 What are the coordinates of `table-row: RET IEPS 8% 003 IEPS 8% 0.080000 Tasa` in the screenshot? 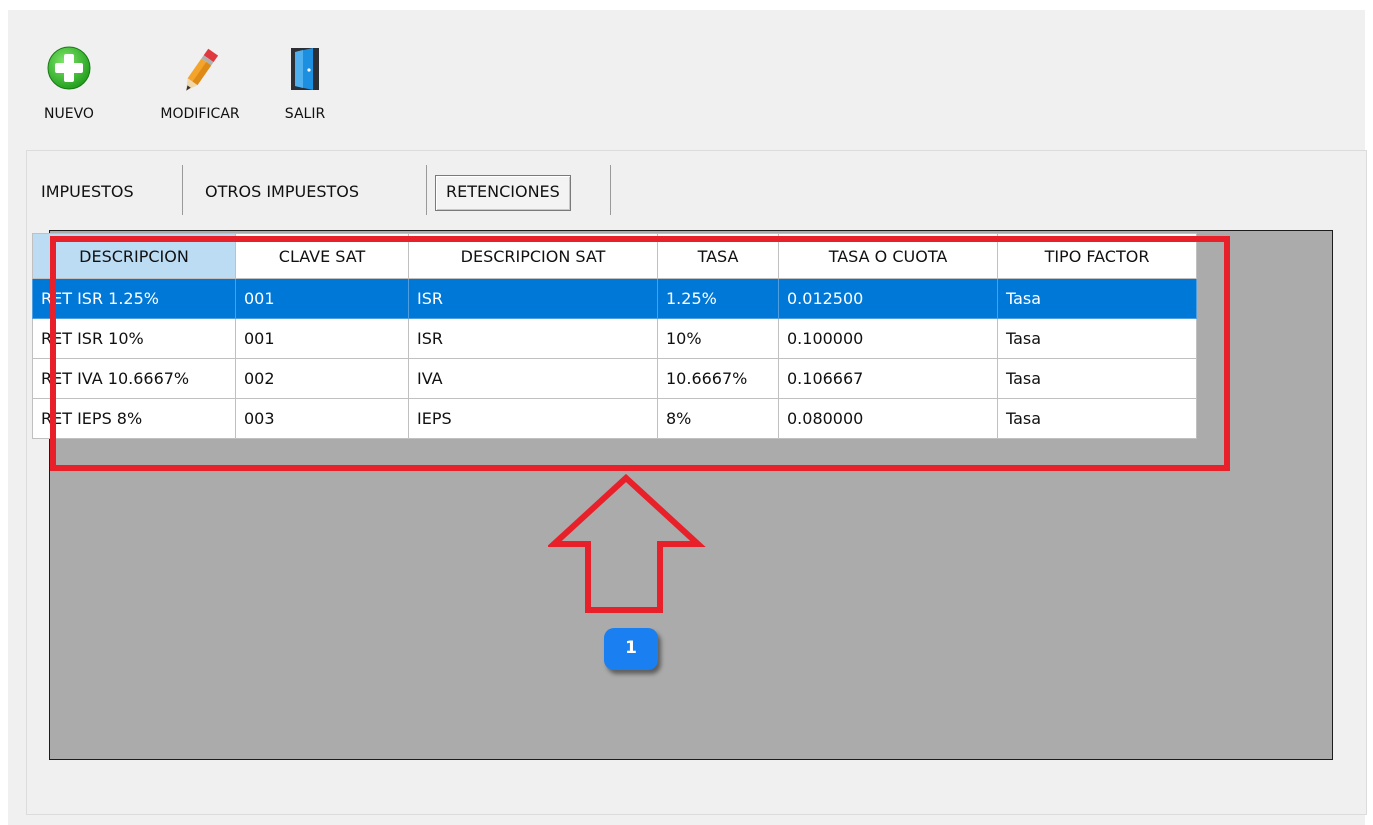 It's located at (614, 418).